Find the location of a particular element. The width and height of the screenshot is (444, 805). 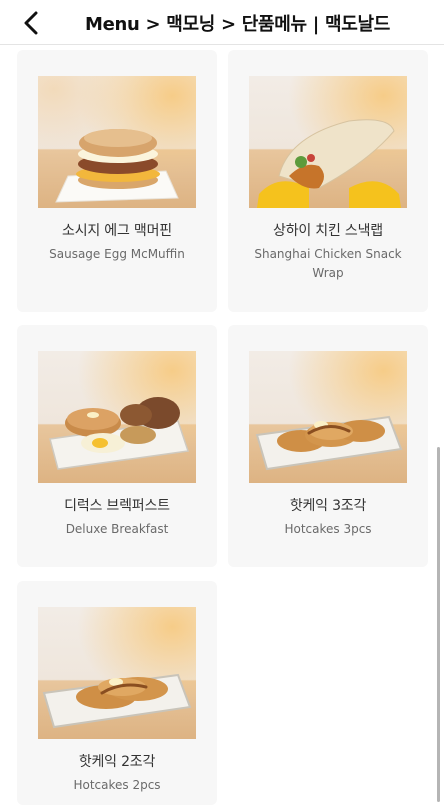

back-button is located at coordinates (31, 23).